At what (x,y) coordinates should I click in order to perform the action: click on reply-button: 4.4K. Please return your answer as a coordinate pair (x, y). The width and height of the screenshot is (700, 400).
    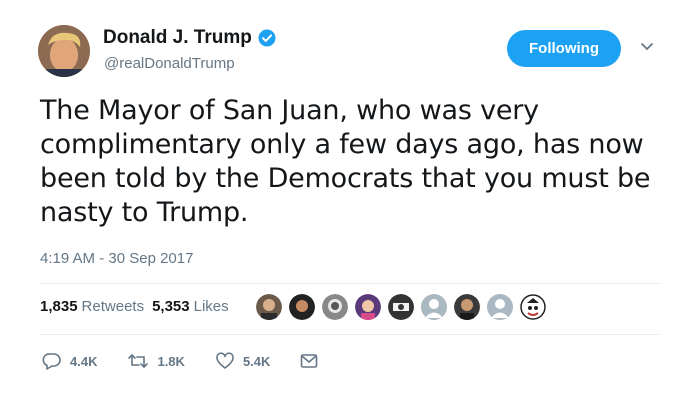
    Looking at the image, I should click on (69, 361).